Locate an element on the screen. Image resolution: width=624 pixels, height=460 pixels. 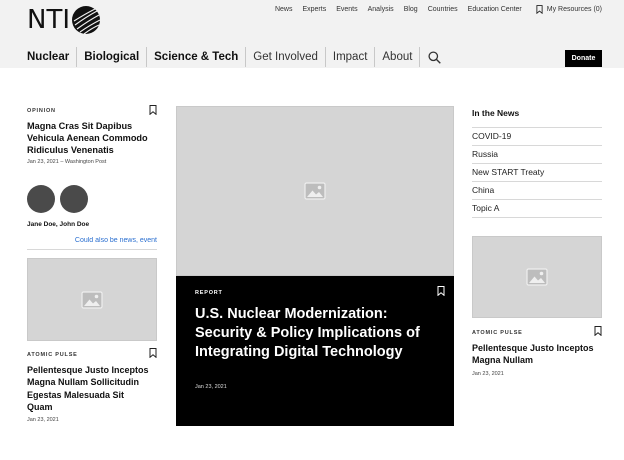
in-the-news-title: In the News is located at coordinates (496, 113).